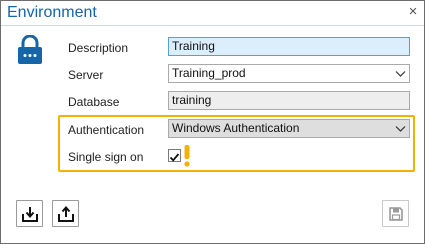 This screenshot has height=244, width=425. I want to click on server-label: Server, so click(86, 75).